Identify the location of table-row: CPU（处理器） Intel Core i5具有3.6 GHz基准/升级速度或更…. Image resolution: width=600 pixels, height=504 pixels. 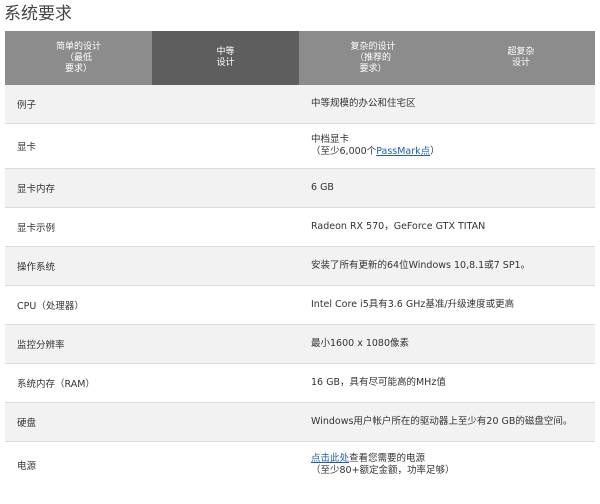
(300, 305).